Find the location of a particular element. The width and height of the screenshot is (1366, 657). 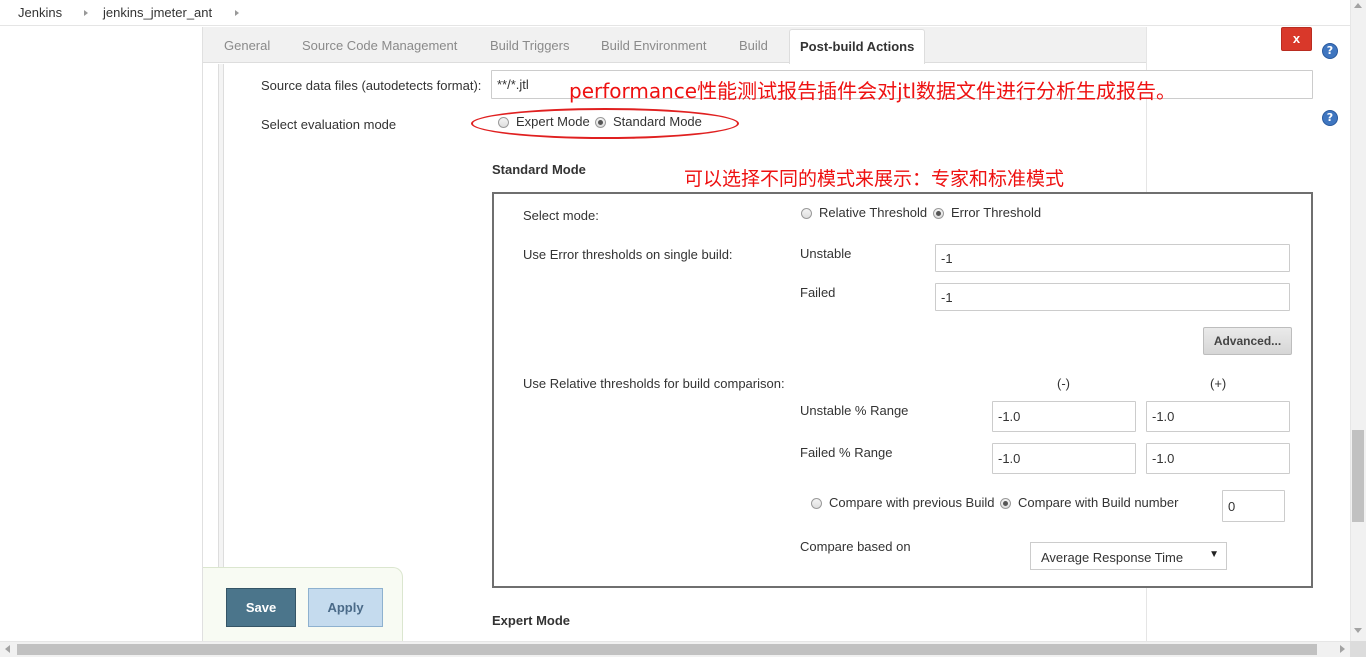

failed-range-label: Failed % Range is located at coordinates (846, 452).